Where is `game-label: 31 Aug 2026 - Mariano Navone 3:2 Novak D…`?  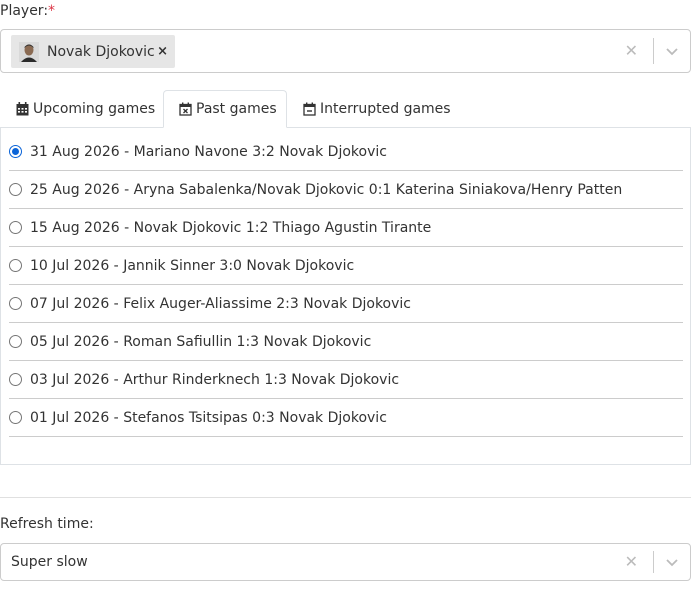 game-label: 31 Aug 2026 - Mariano Navone 3:2 Novak D… is located at coordinates (208, 151).